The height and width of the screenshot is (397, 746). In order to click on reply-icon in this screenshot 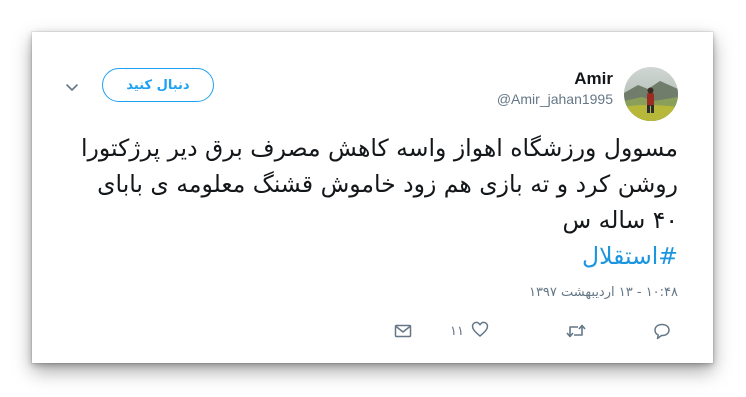, I will do `click(662, 331)`.